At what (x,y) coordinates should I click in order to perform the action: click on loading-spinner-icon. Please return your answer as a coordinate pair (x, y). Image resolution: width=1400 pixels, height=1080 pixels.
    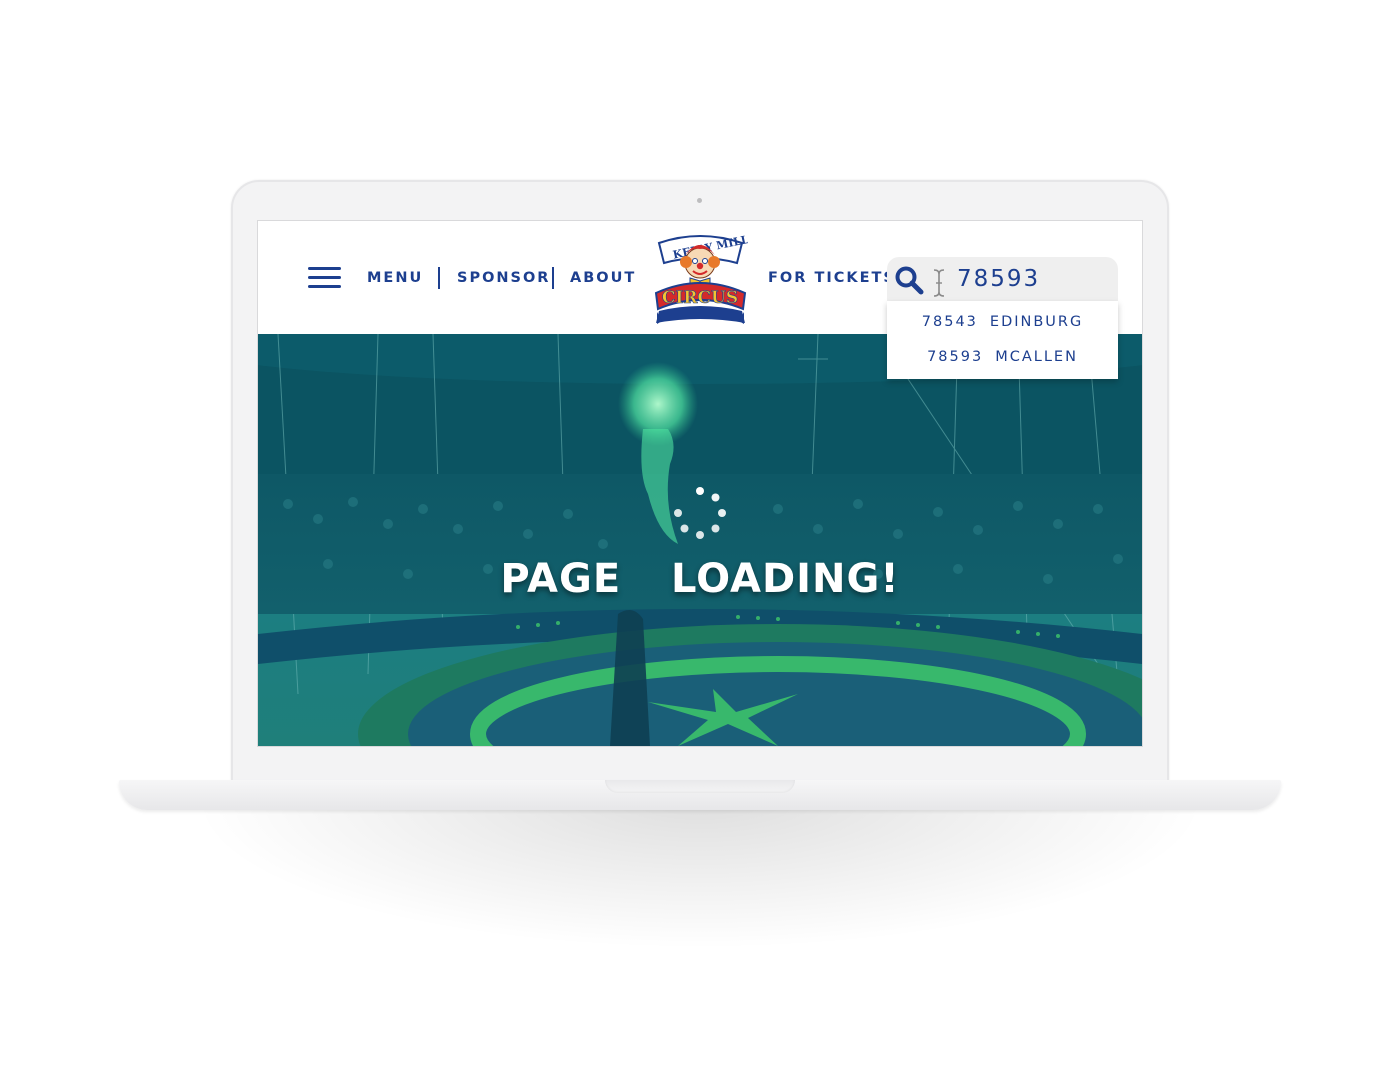
    Looking at the image, I should click on (700, 513).